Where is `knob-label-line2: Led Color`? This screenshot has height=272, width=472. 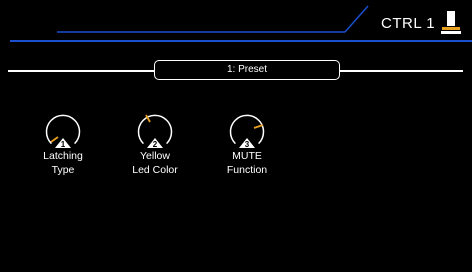 knob-label-line2: Led Color is located at coordinates (155, 170).